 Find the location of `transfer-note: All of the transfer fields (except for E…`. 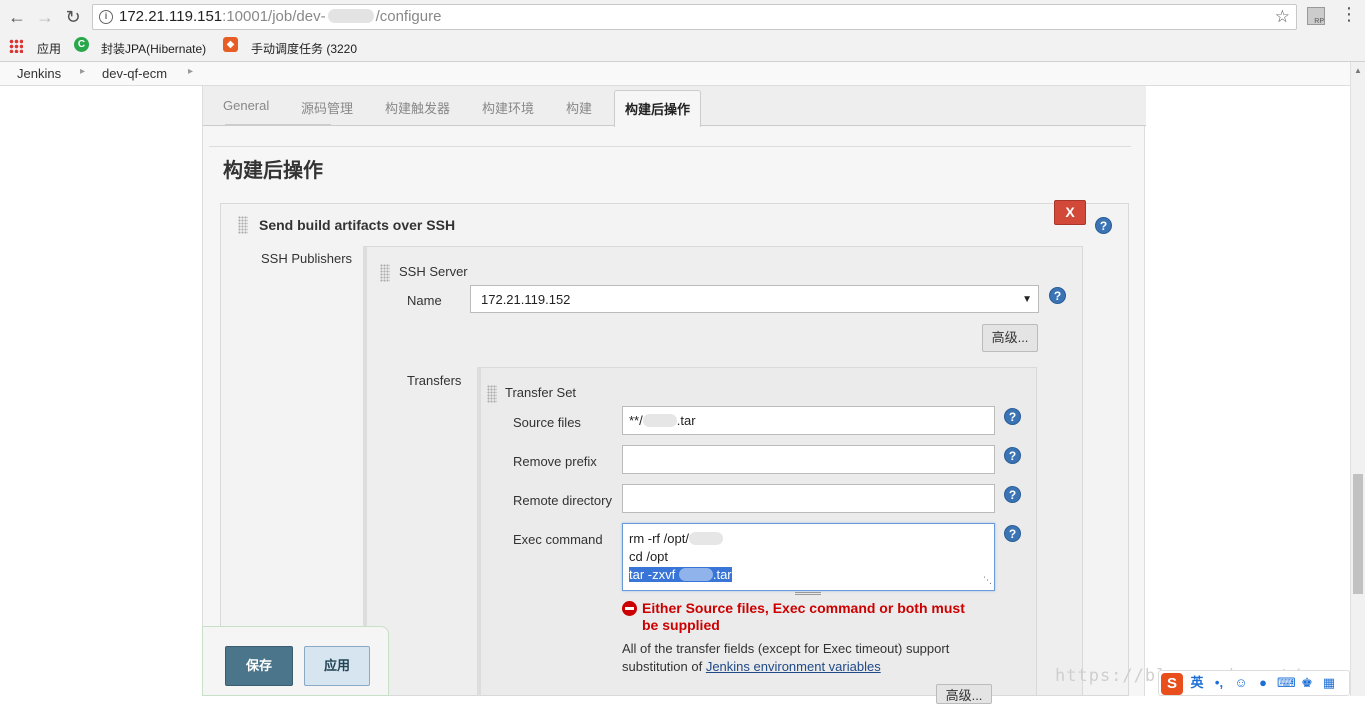

transfer-note: All of the transfer fields (except for E… is located at coordinates (802, 658).